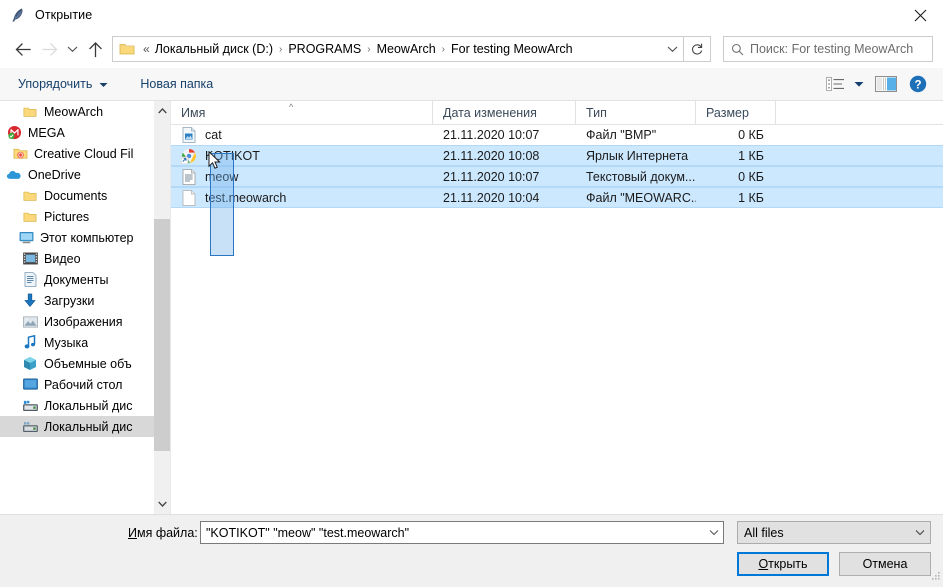 The height and width of the screenshot is (587, 943). Describe the element at coordinates (859, 112) in the screenshot. I see `column-header-filler` at that location.